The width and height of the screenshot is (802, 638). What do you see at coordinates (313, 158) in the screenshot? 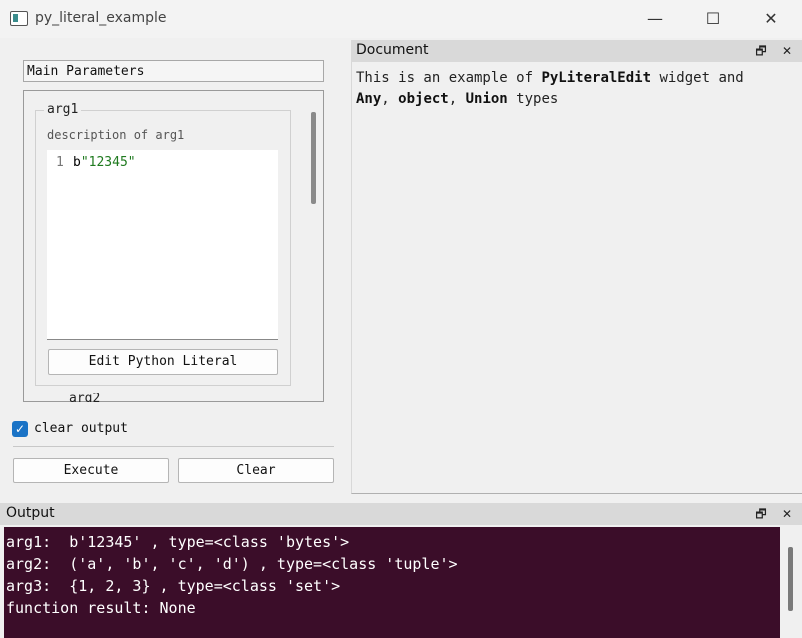
I see `parameters-scrollbar-thumb` at bounding box center [313, 158].